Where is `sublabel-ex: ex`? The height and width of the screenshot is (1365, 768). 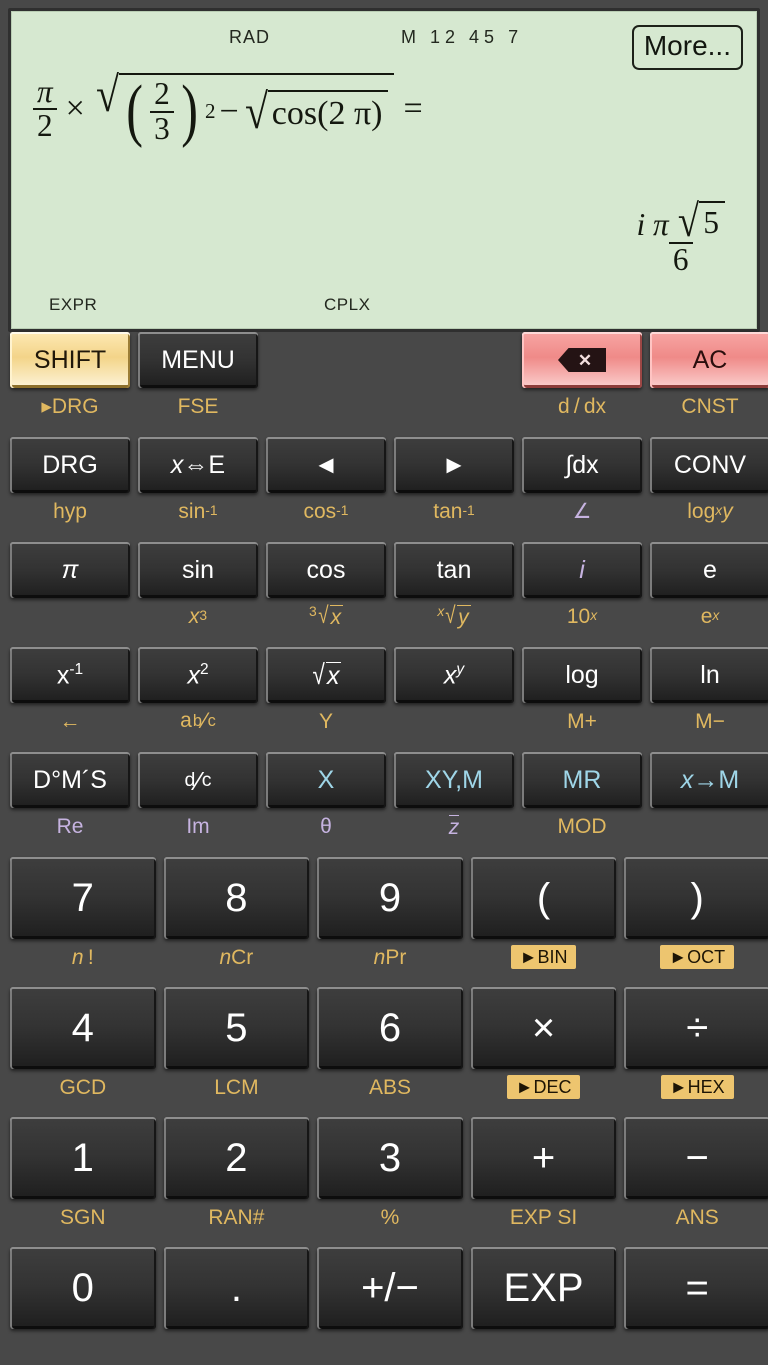 sublabel-ex: ex is located at coordinates (710, 616).